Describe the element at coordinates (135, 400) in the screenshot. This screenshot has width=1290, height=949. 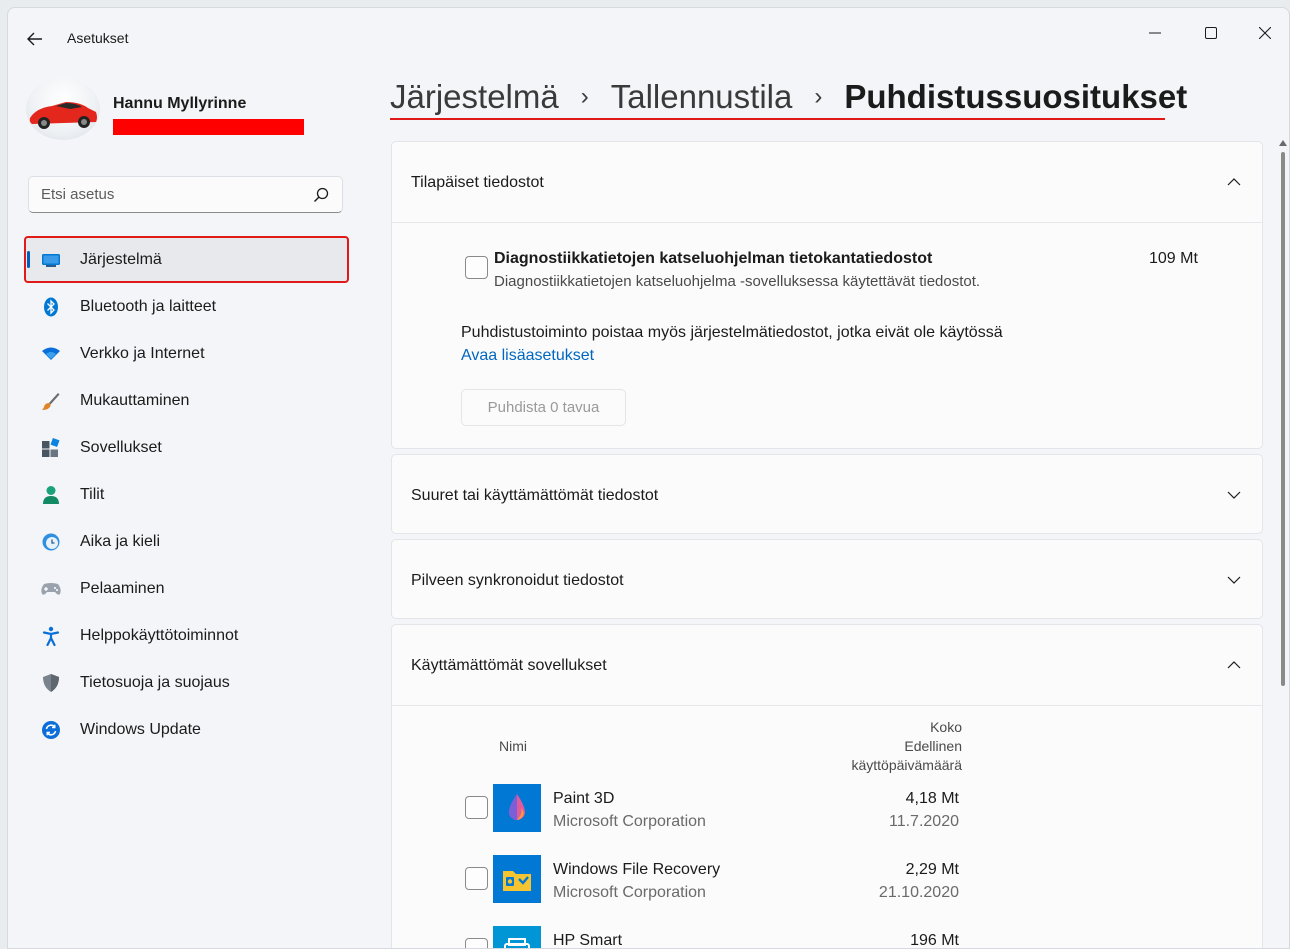
I see `sidebar-item-label: Mukauttaminen` at that location.